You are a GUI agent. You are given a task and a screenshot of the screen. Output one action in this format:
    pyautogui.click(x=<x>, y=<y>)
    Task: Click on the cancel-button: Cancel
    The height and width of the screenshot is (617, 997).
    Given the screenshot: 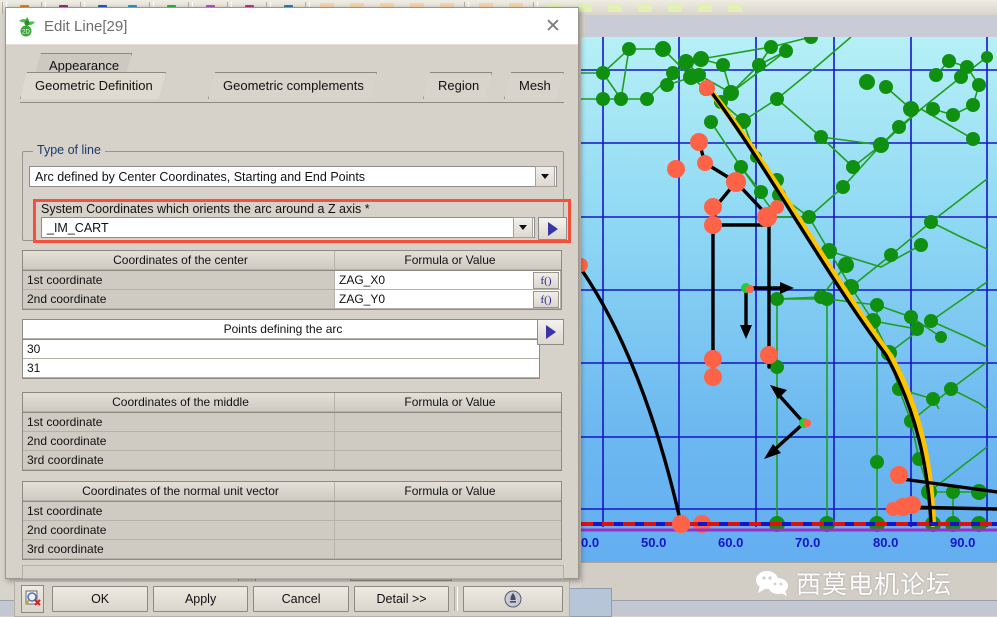 What is the action you would take?
    pyautogui.click(x=301, y=599)
    